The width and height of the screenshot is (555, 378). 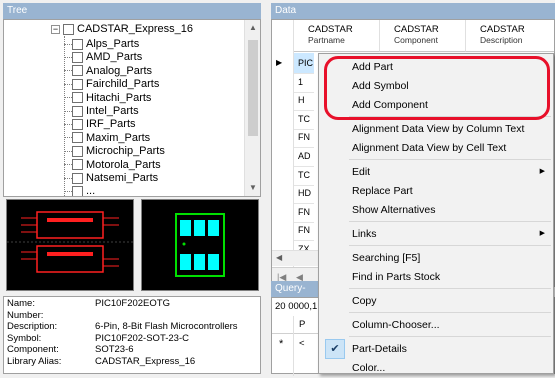 I want to click on tree-item: AMD_Parts, so click(x=103, y=57).